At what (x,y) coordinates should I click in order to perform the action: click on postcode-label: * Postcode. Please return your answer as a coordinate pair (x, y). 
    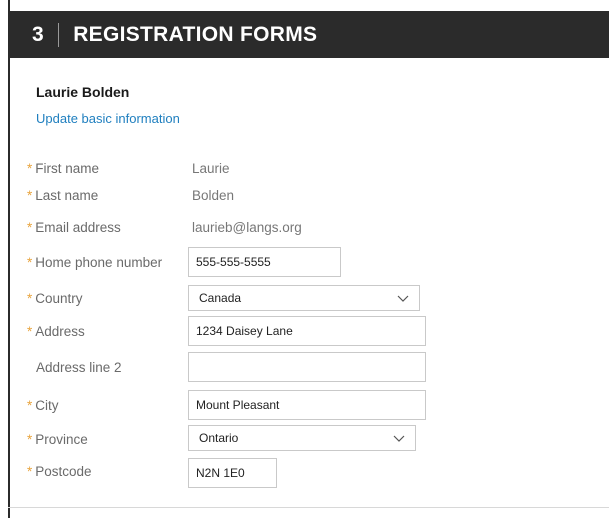
    Looking at the image, I should click on (59, 471).